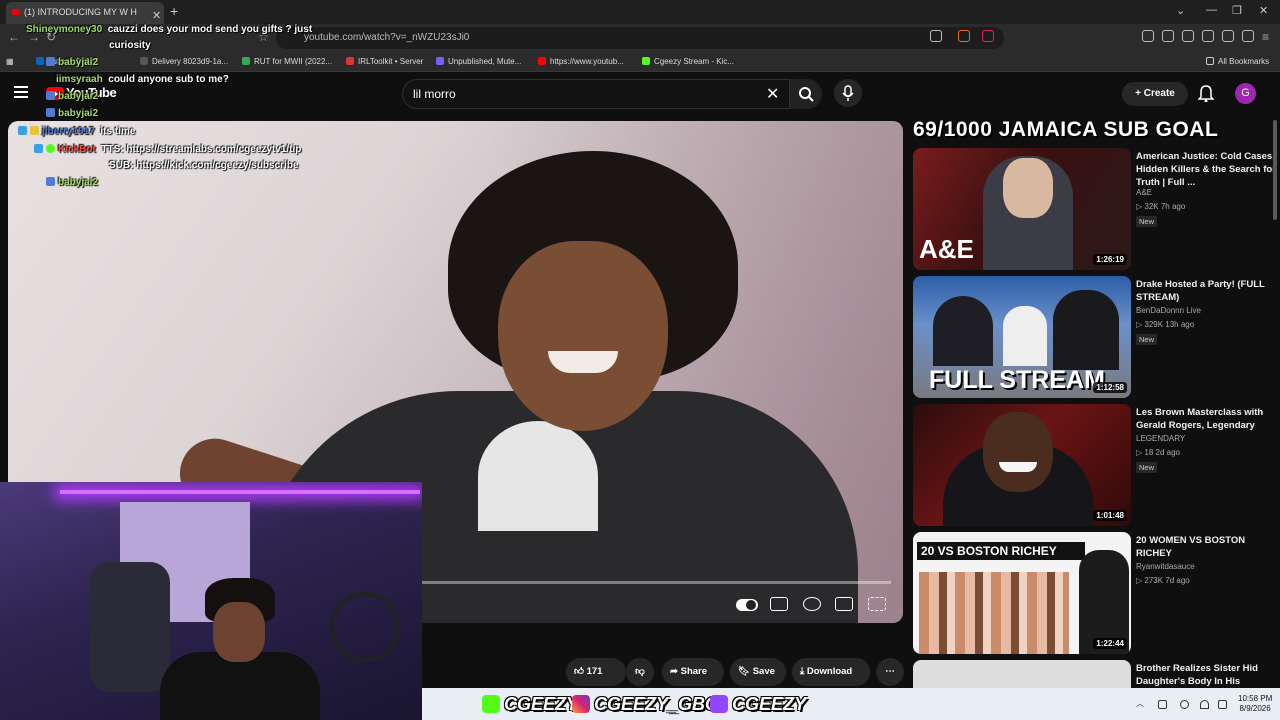  Describe the element at coordinates (1159, 93) in the screenshot. I see `create-label: Create` at that location.